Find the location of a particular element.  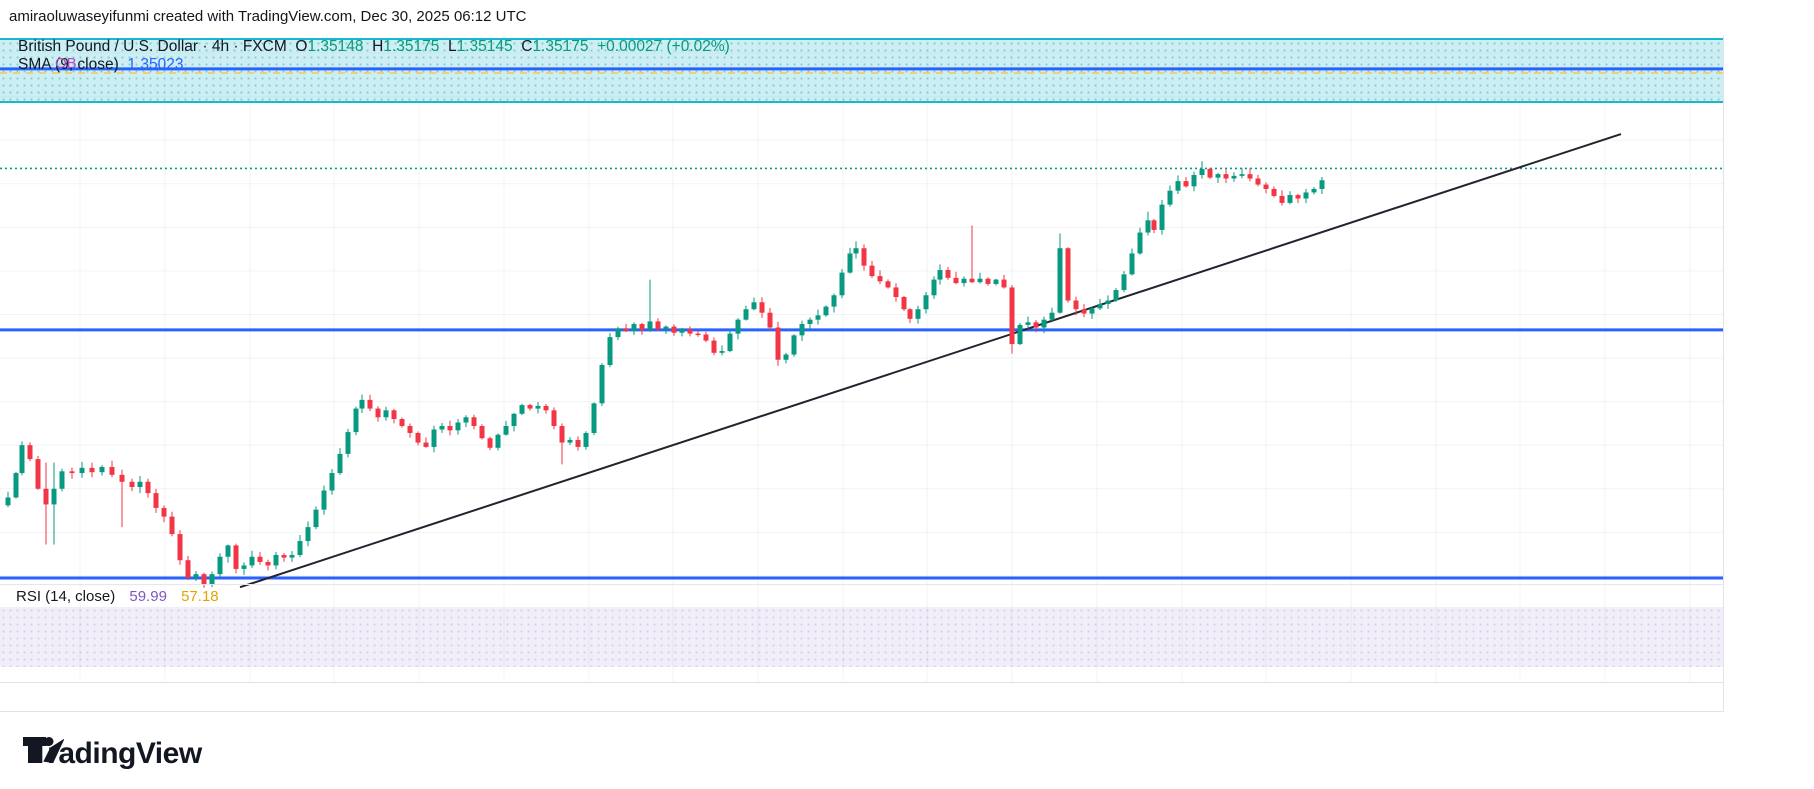

time-axis is located at coordinates (861, 697).